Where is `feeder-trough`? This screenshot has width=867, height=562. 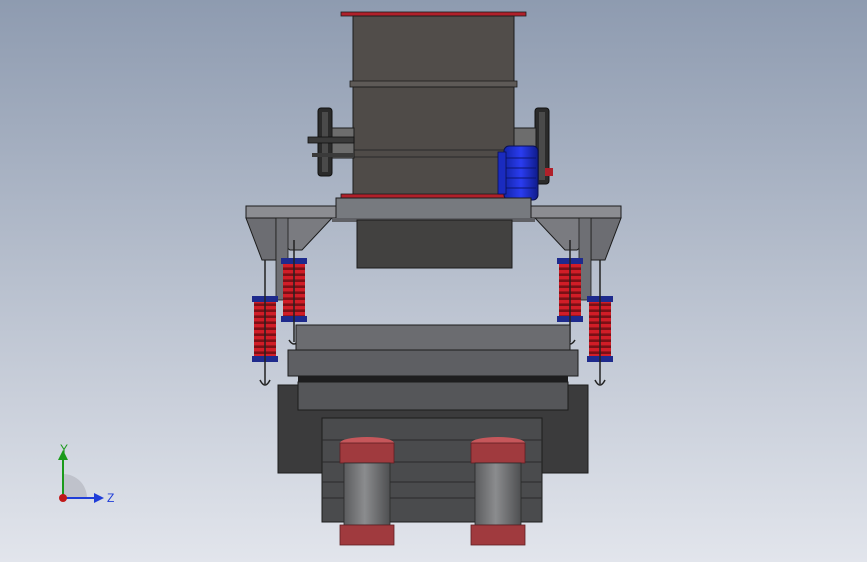 feeder-trough is located at coordinates (433, 423).